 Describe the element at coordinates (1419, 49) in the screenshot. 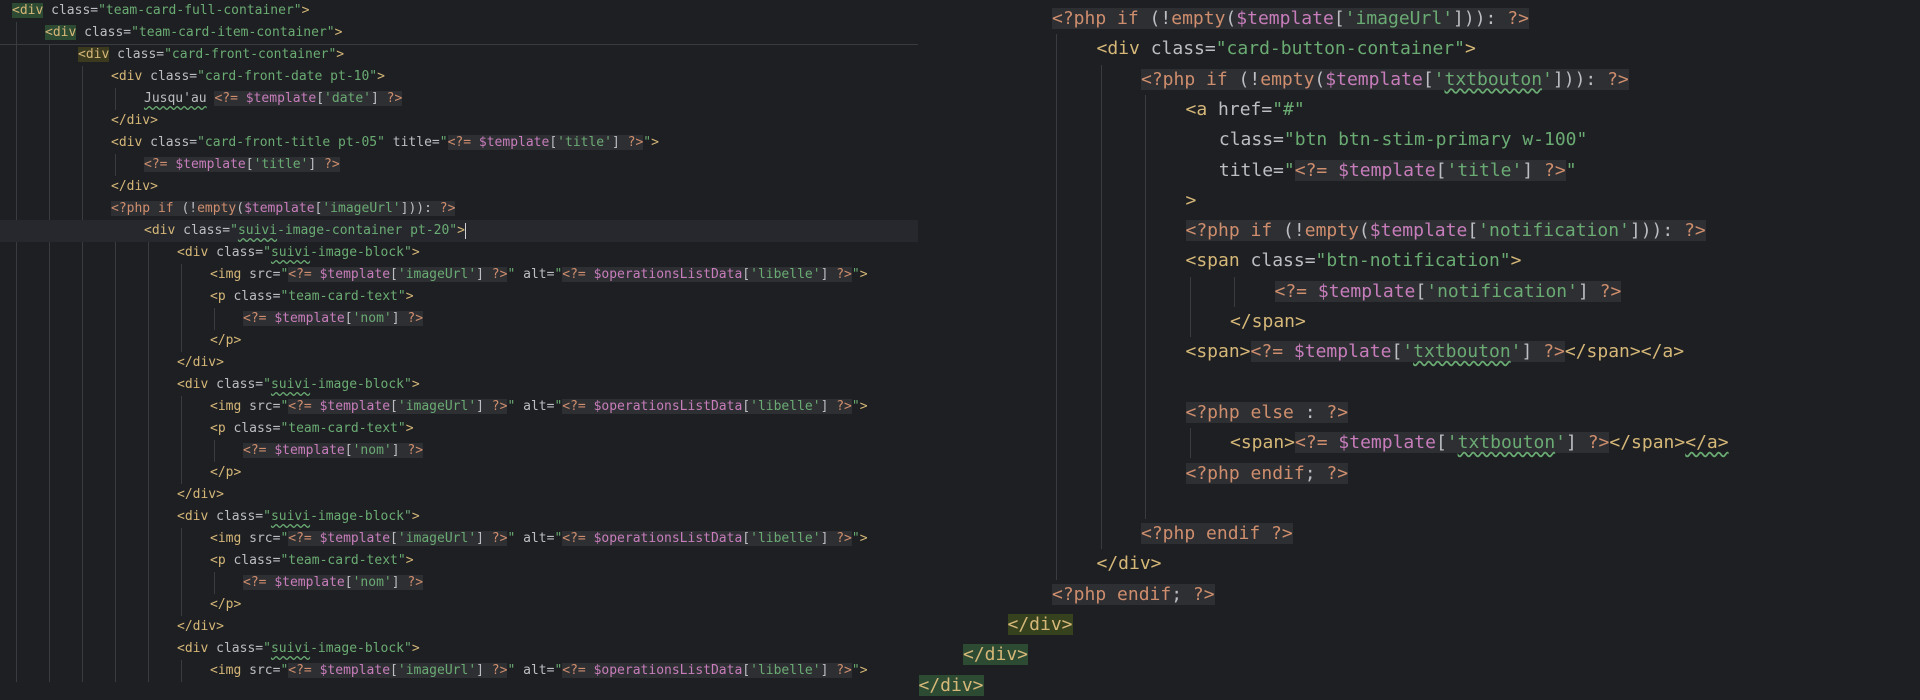

I see `code-line: <div class="card-button-container">` at that location.